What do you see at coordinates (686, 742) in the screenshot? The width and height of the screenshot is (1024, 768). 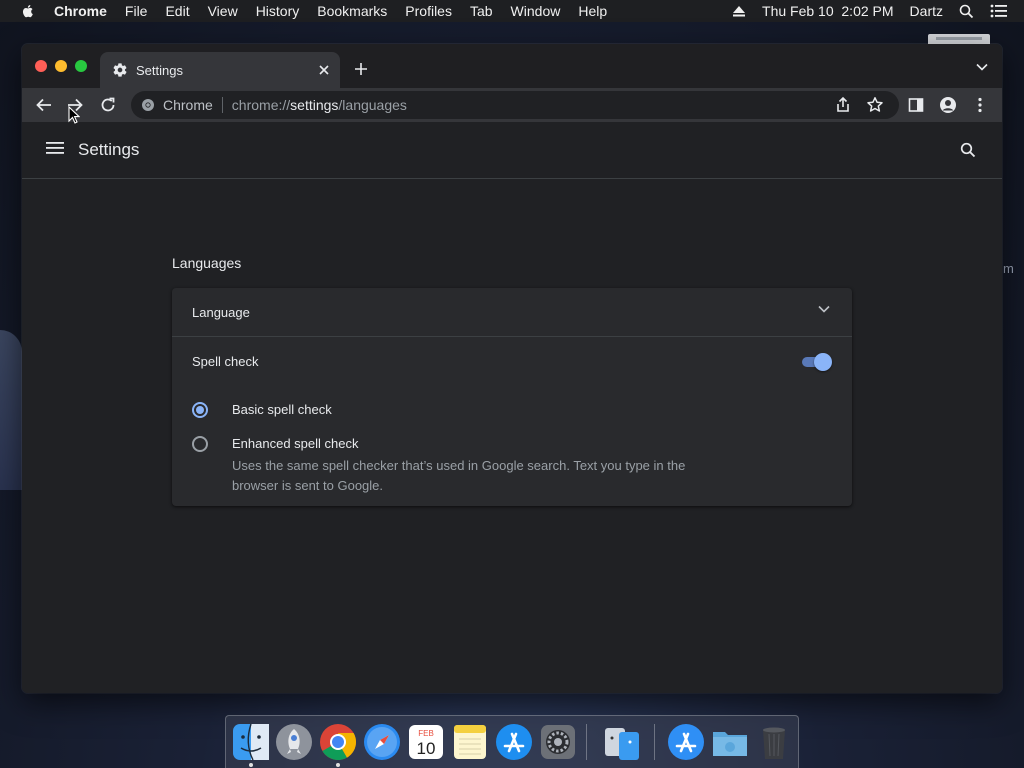 I see `applications-folder-icon` at bounding box center [686, 742].